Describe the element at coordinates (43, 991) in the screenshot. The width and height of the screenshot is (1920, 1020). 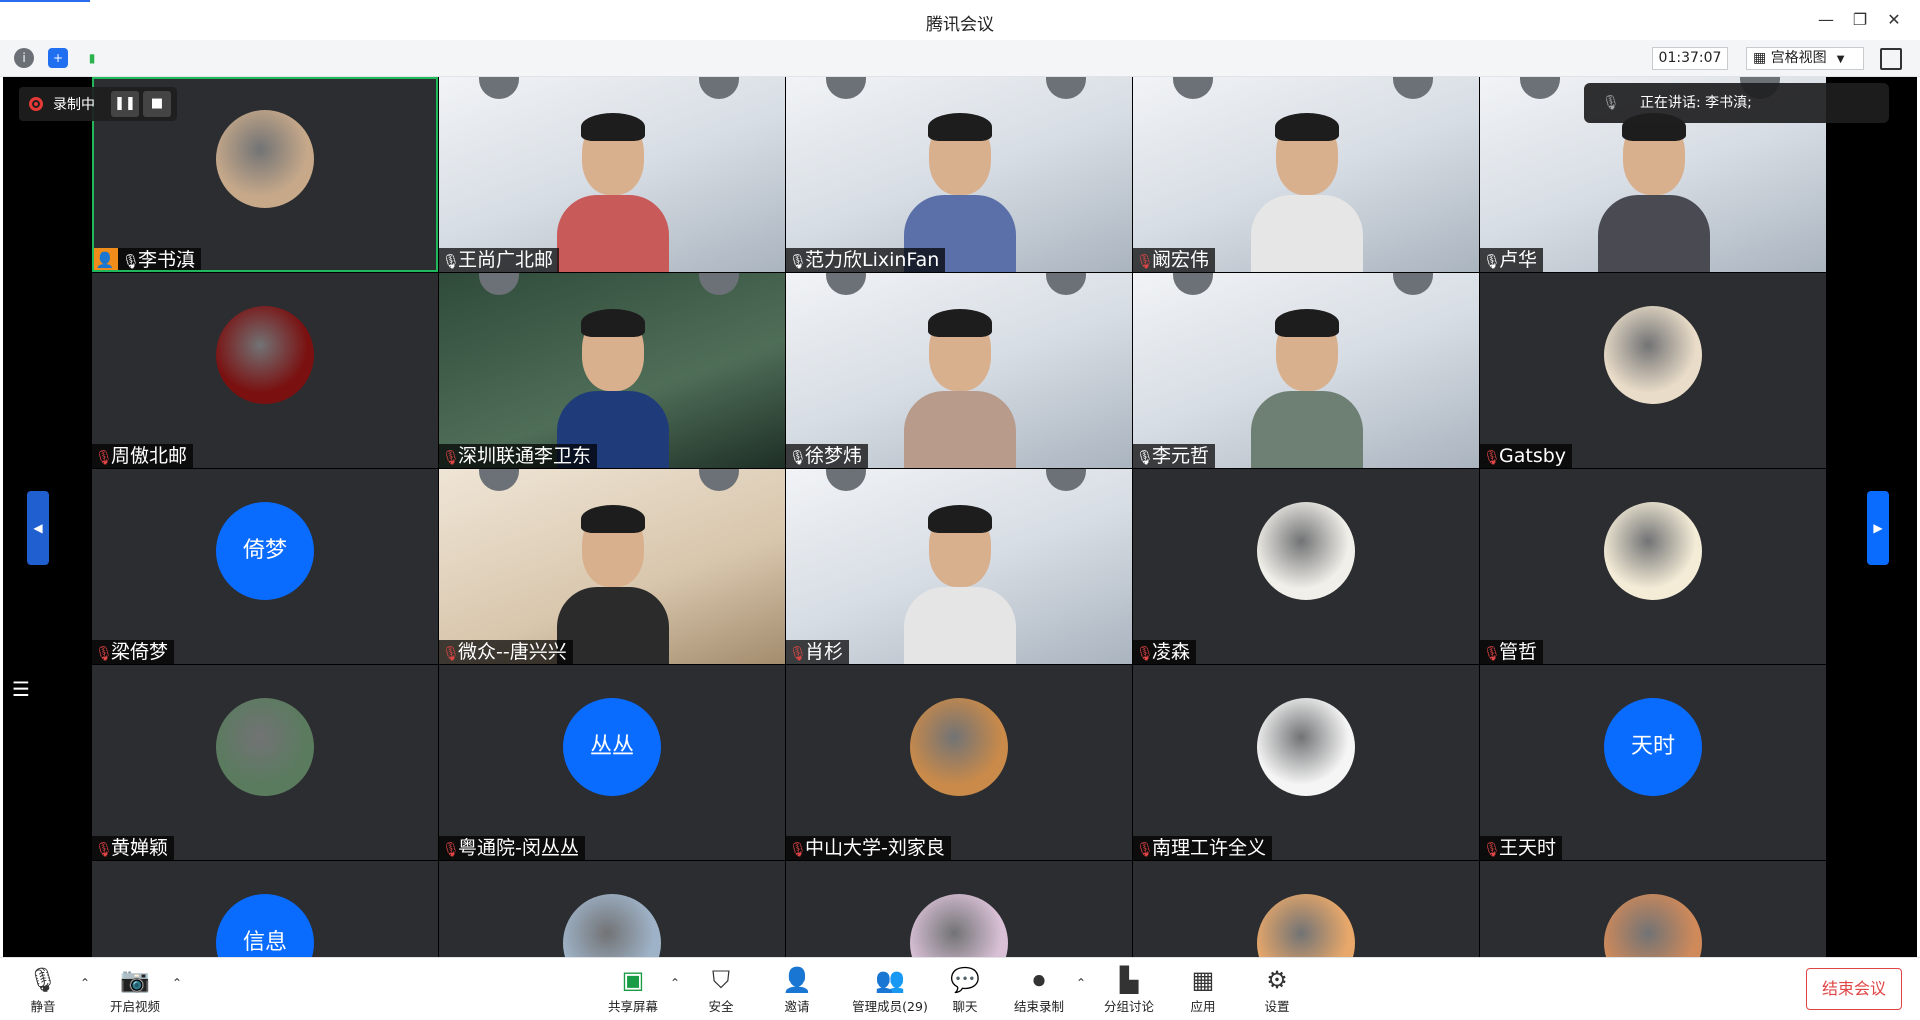
I see `mute-button: 🎙 静音` at that location.